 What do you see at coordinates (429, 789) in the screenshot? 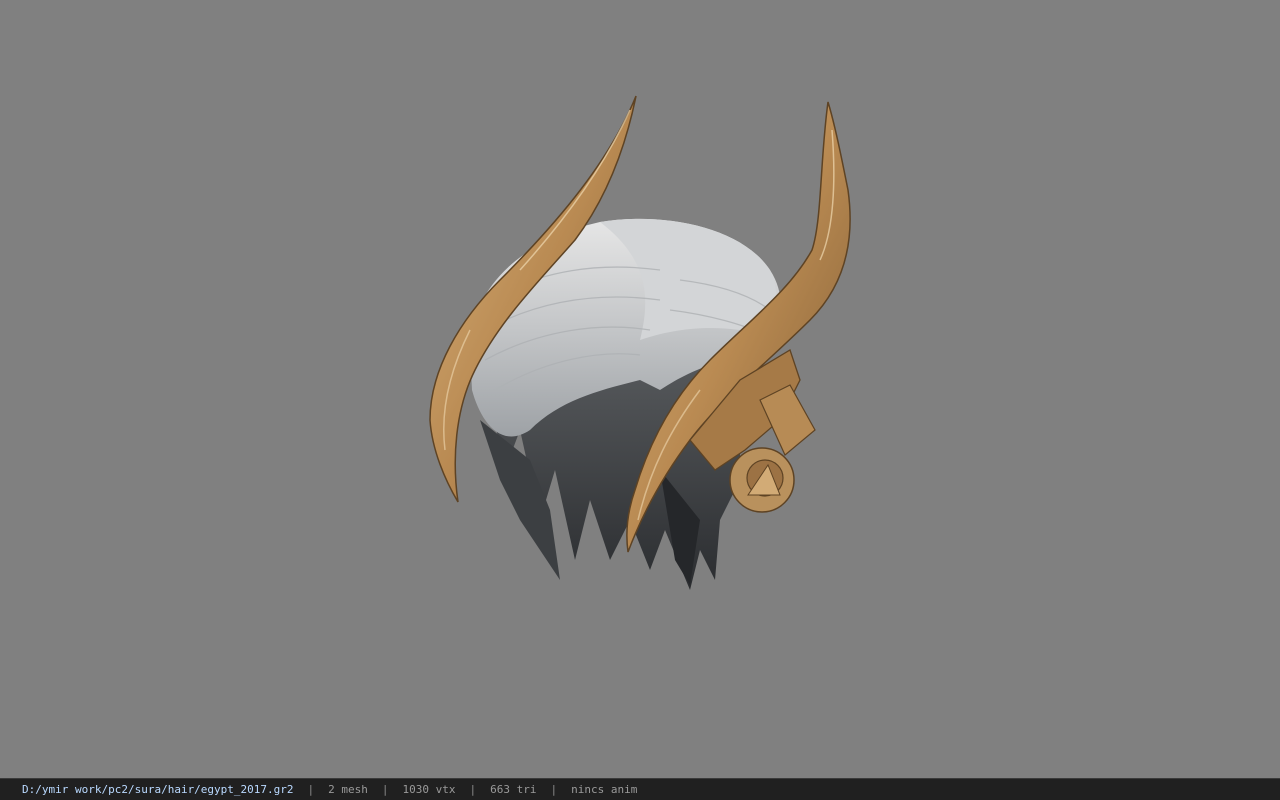
I see `vertex-count-label: 1030 vtx` at bounding box center [429, 789].